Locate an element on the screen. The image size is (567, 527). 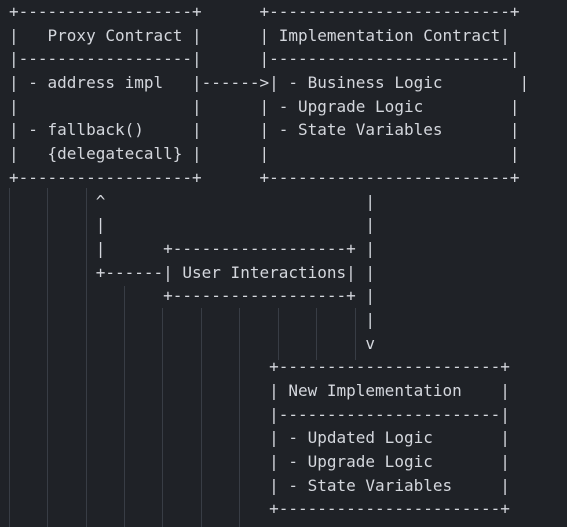
diagram-line: ^ | is located at coordinates (192, 201).